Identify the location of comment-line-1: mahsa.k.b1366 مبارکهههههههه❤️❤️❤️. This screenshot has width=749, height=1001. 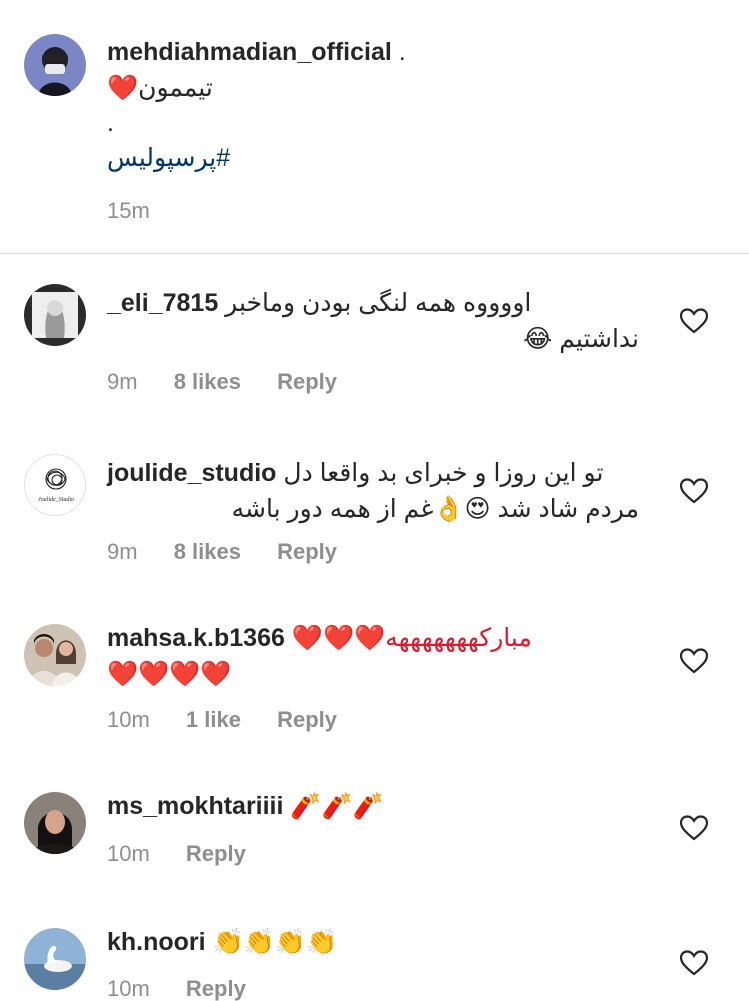
(373, 638).